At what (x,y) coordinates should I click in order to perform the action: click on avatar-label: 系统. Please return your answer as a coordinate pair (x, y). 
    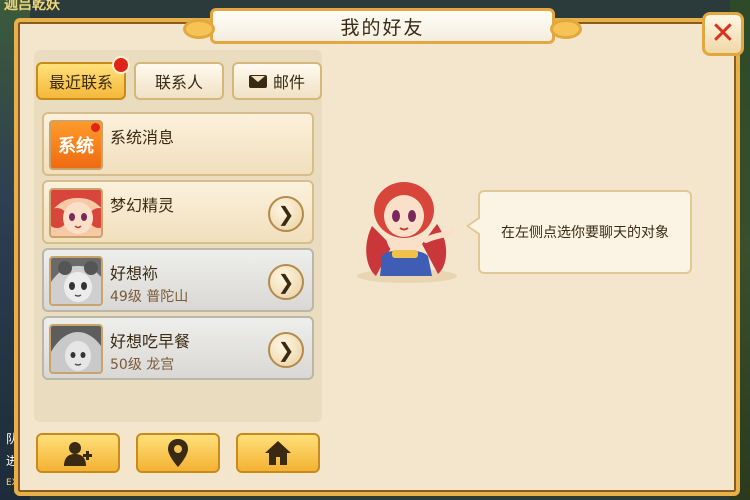
    Looking at the image, I should click on (76, 146).